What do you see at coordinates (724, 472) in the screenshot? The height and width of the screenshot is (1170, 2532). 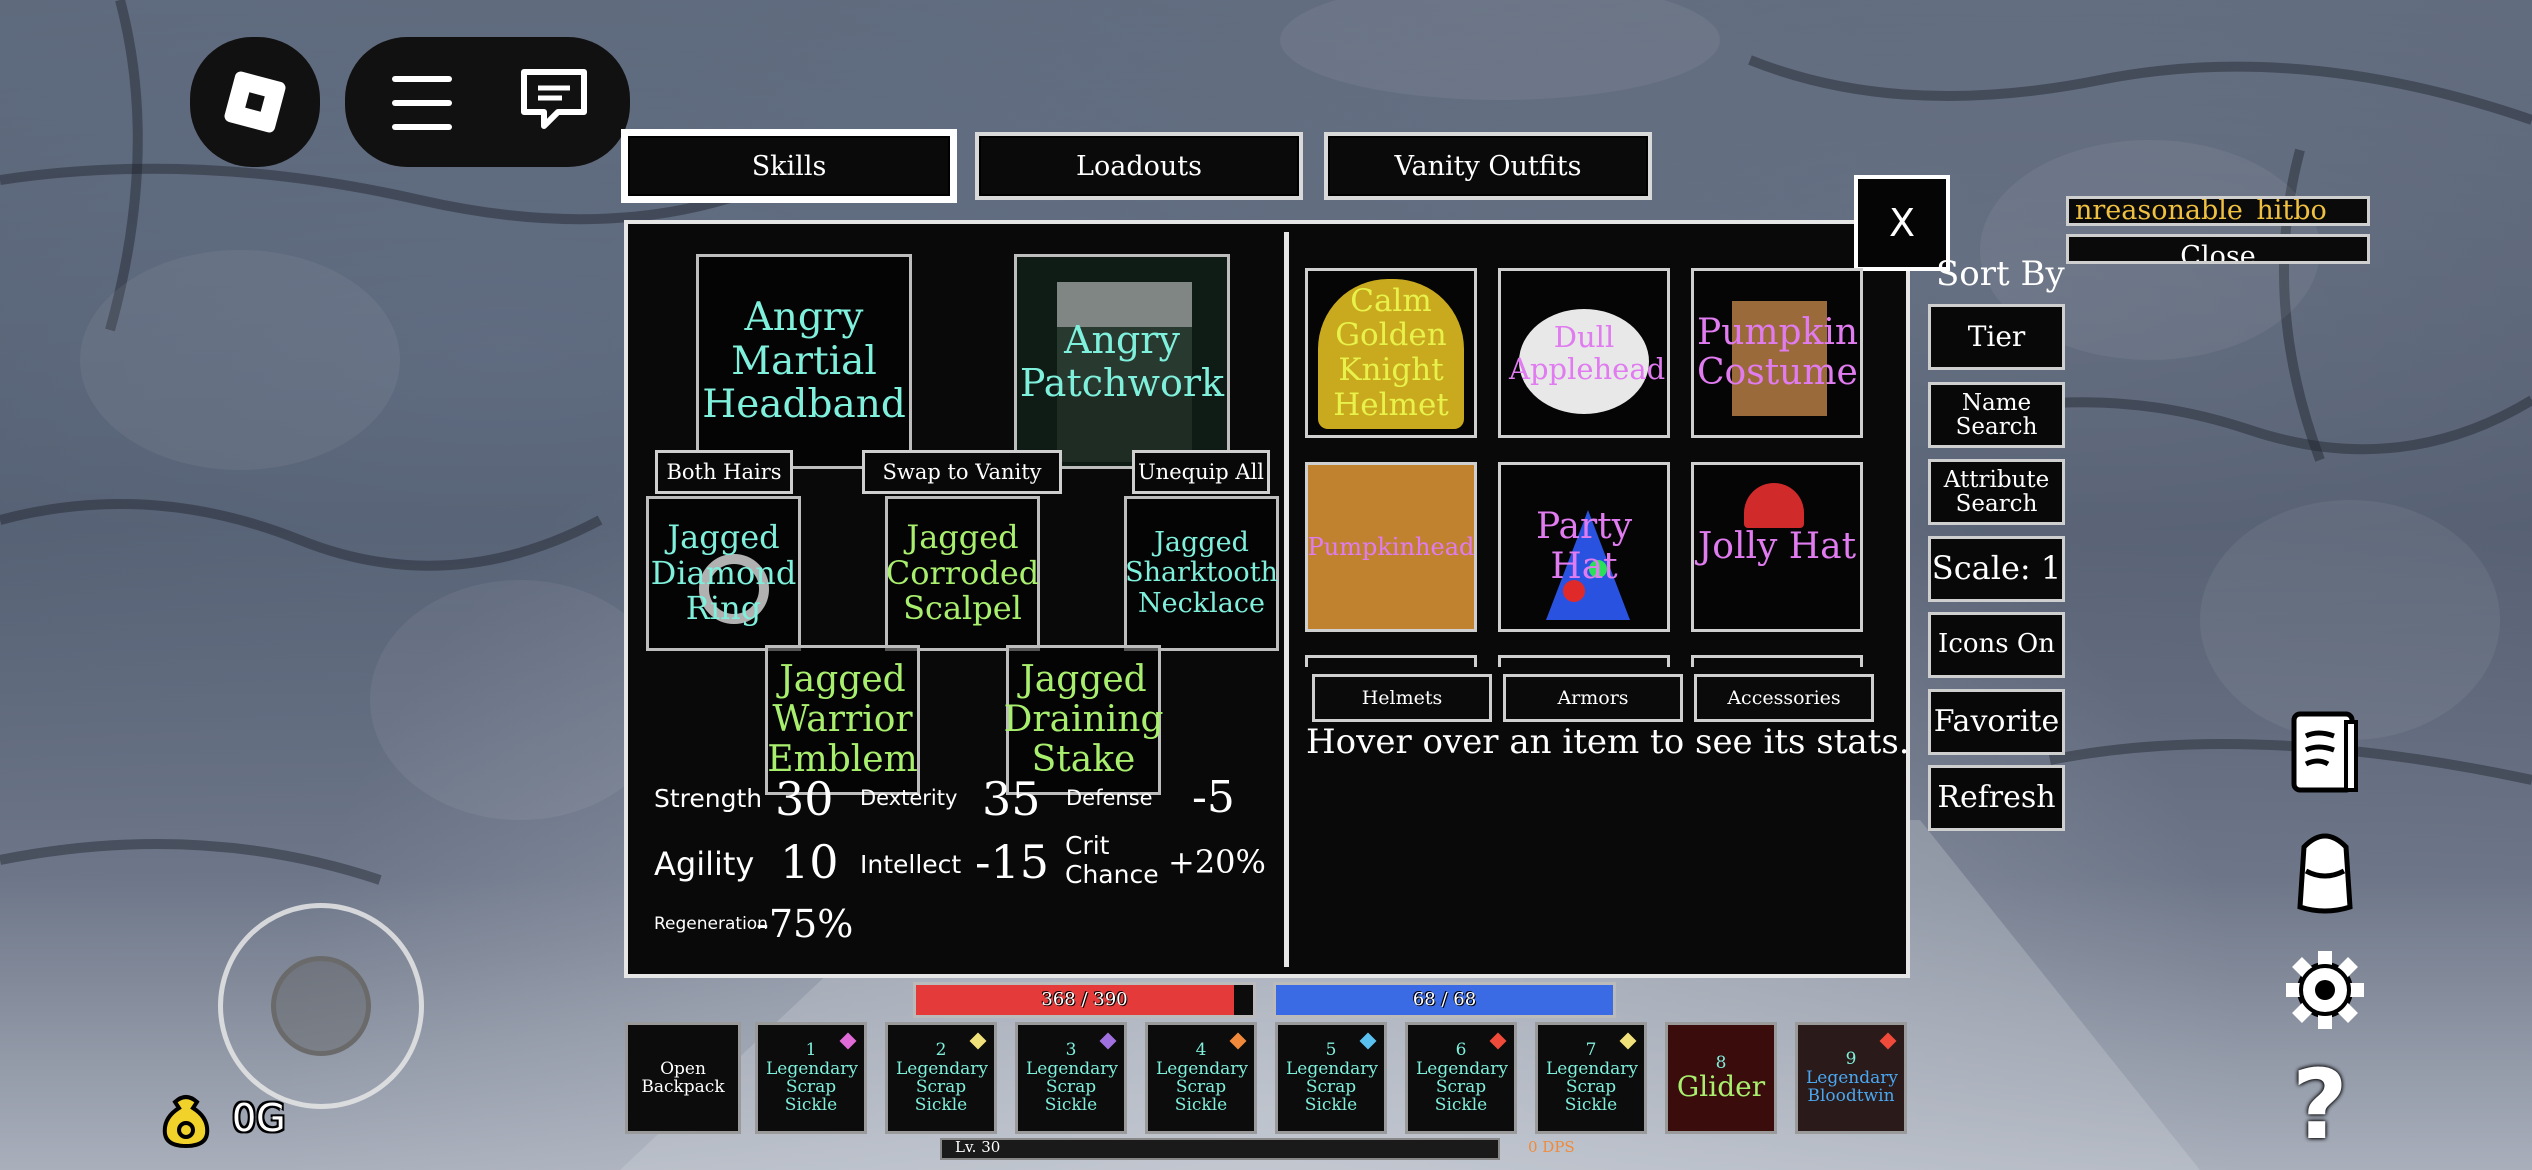 I see `both-hairs-button: Both Hairs` at bounding box center [724, 472].